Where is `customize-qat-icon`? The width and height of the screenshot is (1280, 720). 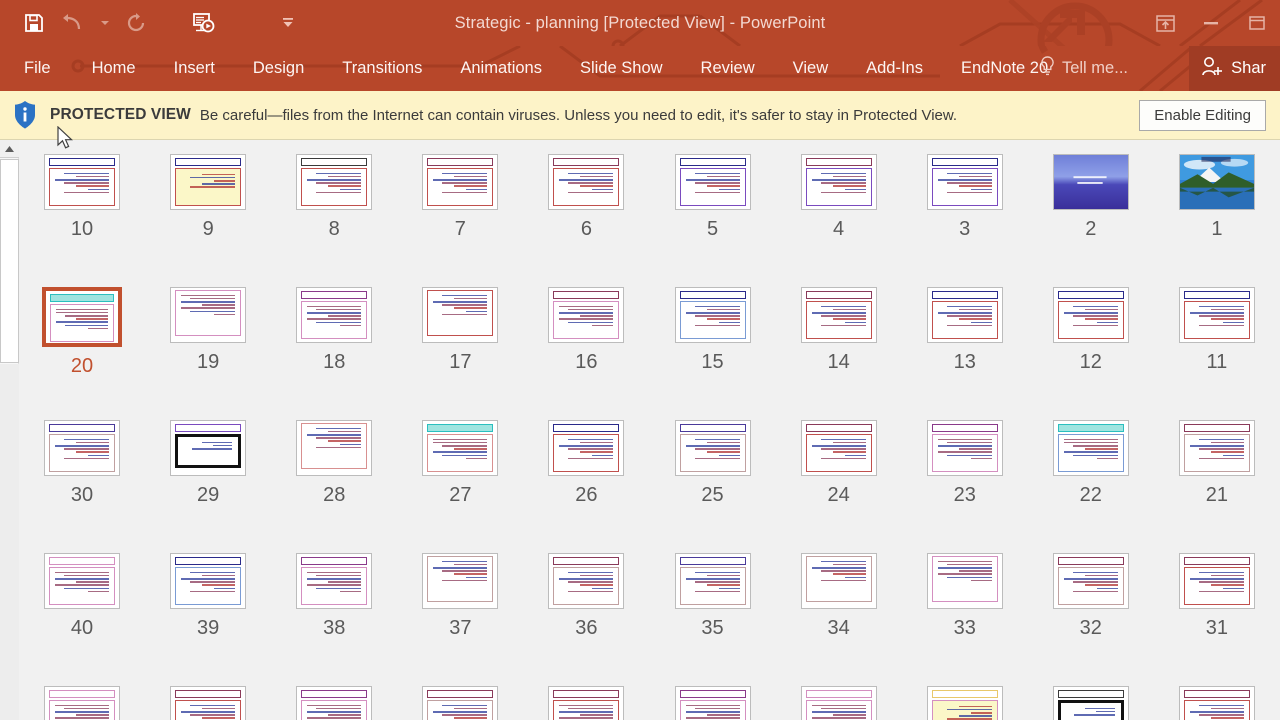 customize-qat-icon is located at coordinates (288, 23).